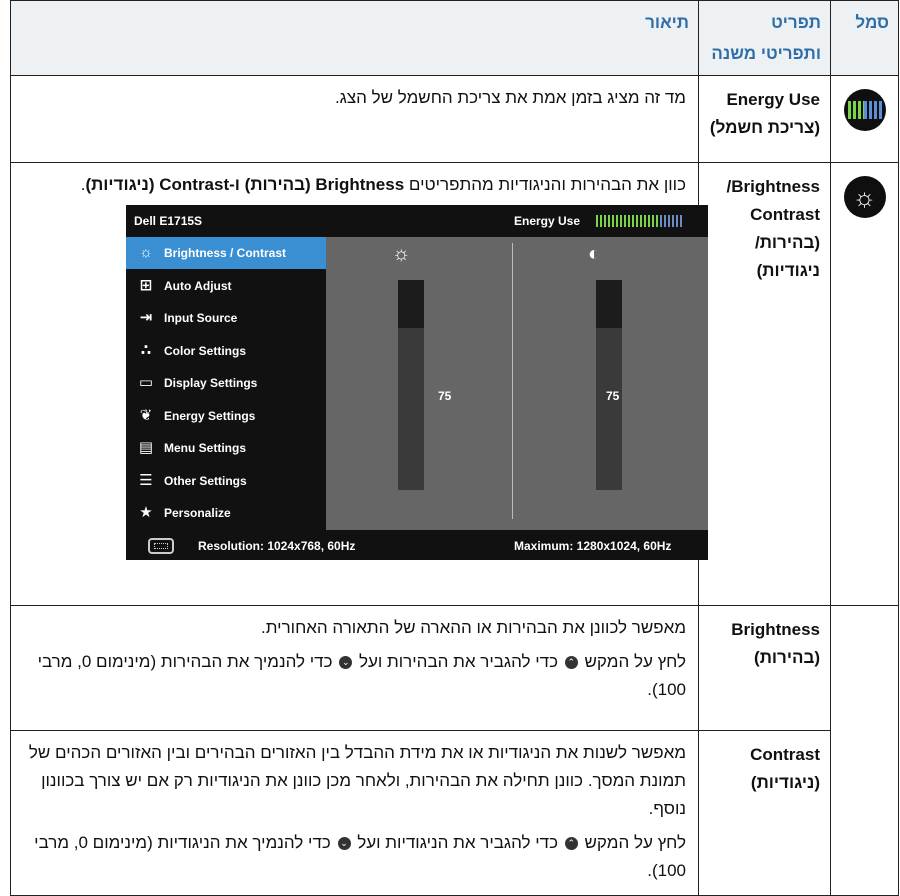  Describe the element at coordinates (210, 415) in the screenshot. I see `osd-menu-label: Energy Settings` at that location.